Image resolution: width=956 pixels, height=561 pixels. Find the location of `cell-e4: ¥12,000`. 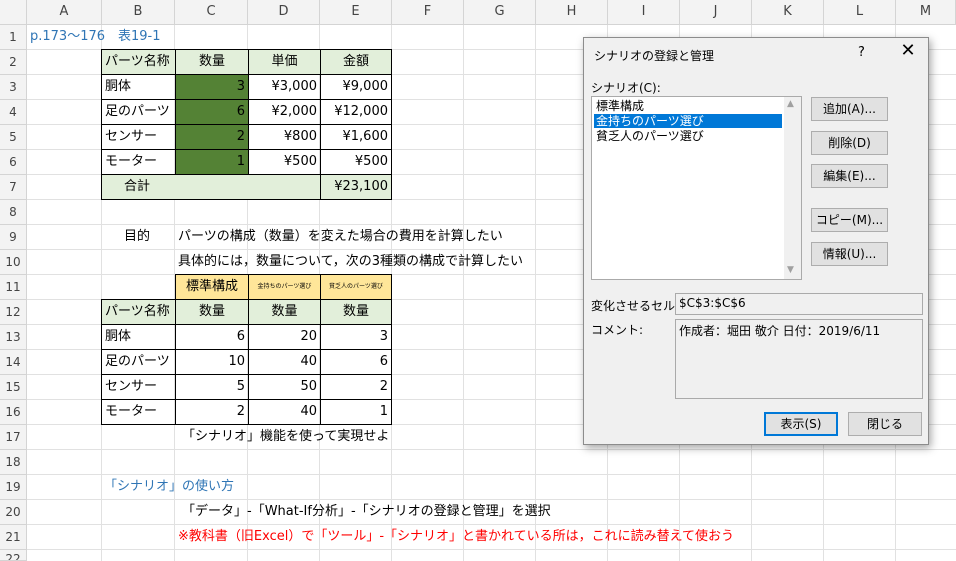

cell-e4: ¥12,000 is located at coordinates (356, 112).